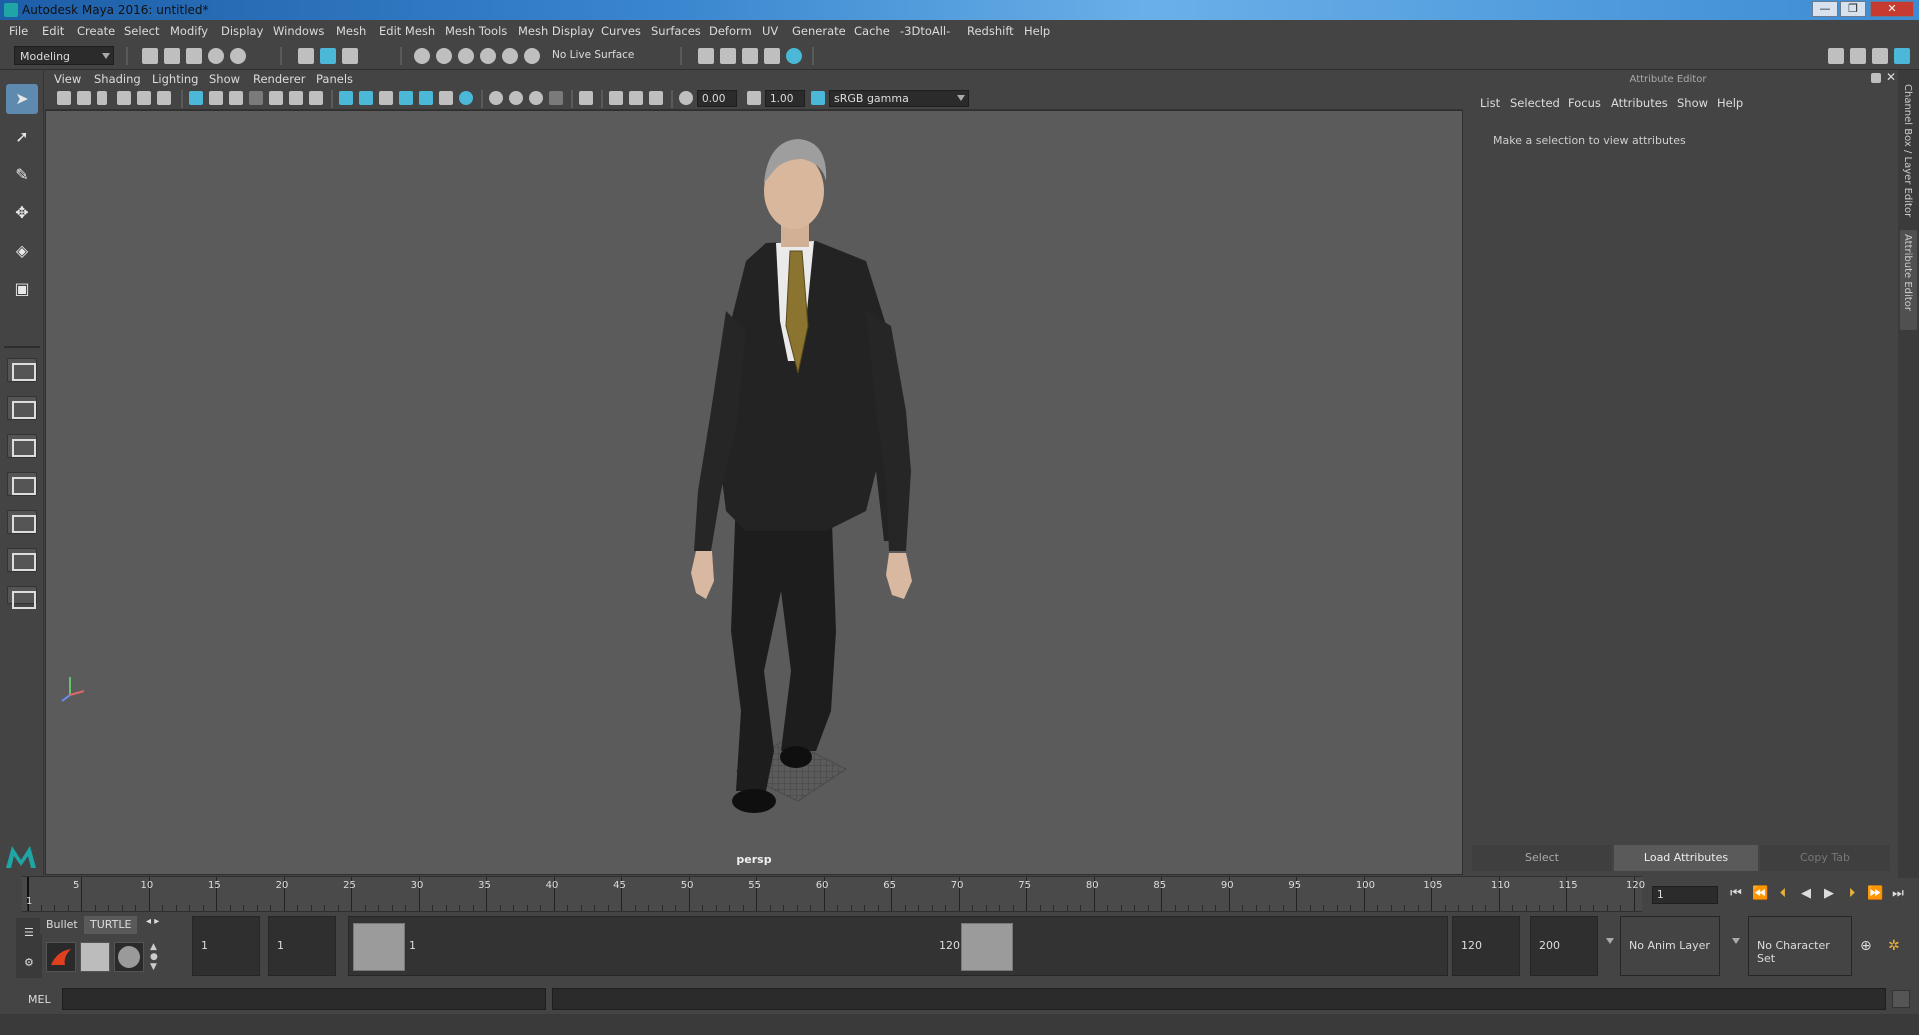 The height and width of the screenshot is (1035, 1919). What do you see at coordinates (189, 31) in the screenshot?
I see `menu-modify: Modify` at bounding box center [189, 31].